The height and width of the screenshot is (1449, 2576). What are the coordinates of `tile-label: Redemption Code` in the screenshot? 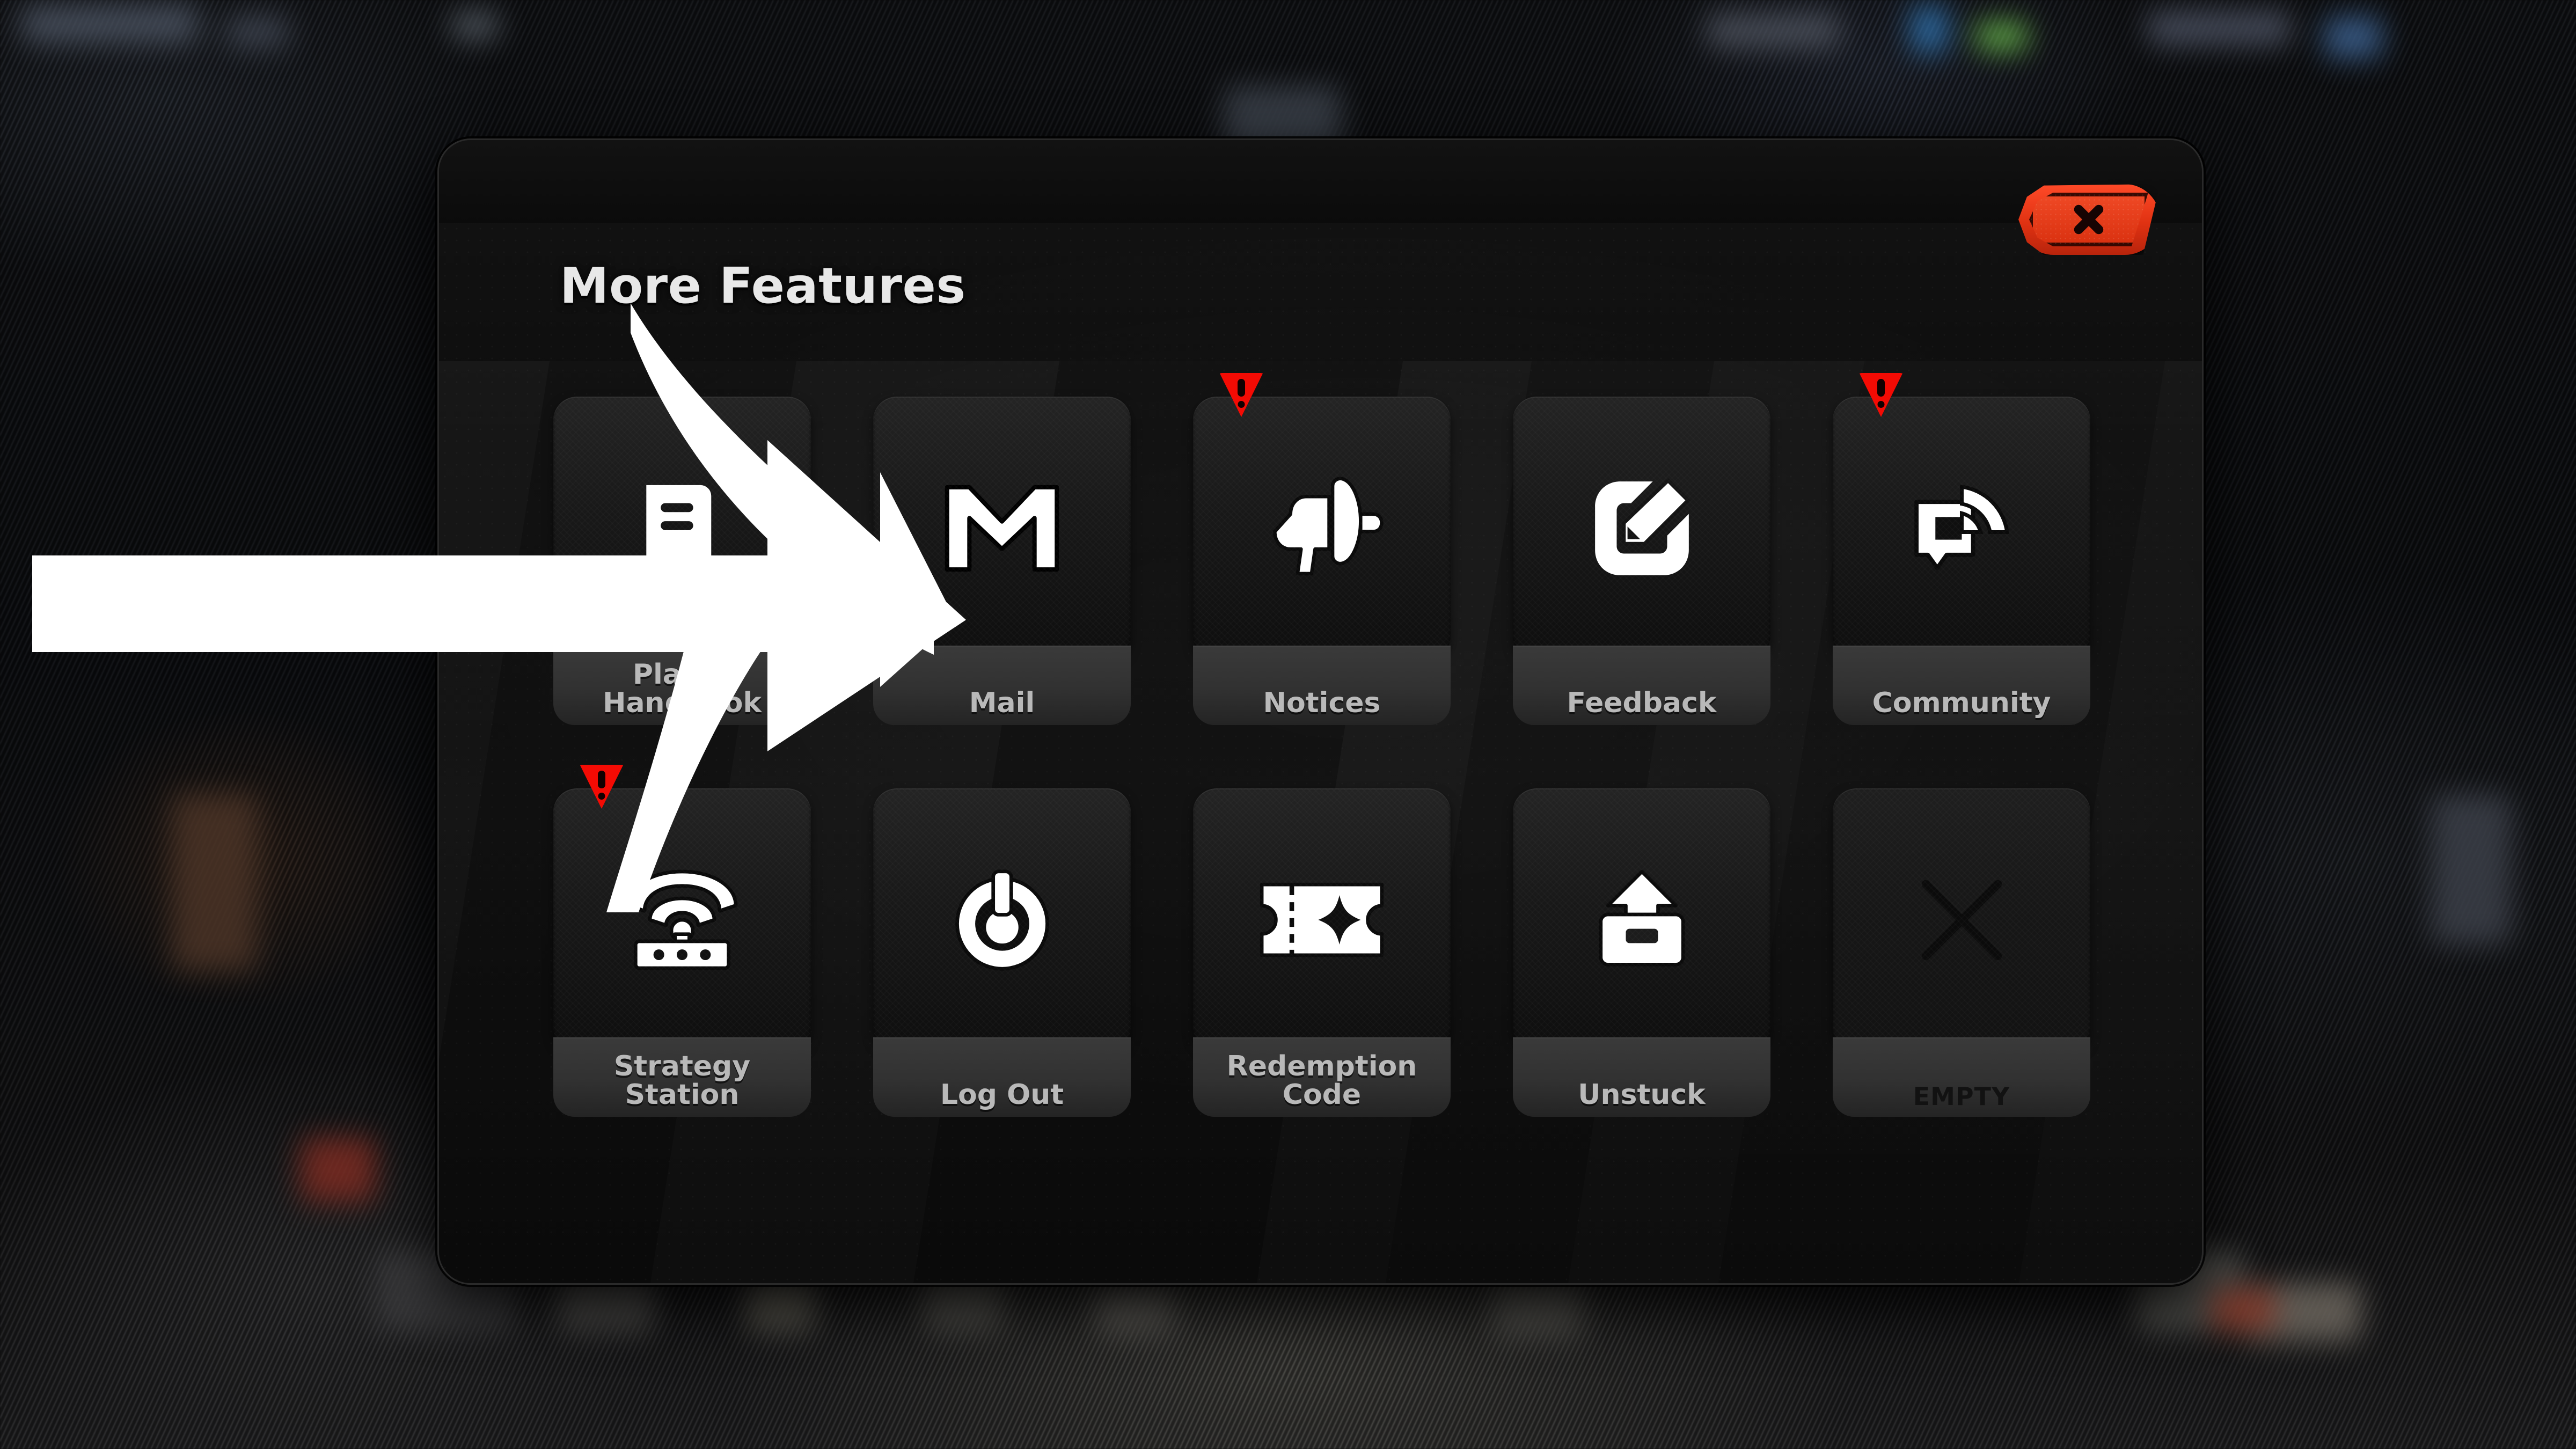 It's located at (1322, 1077).